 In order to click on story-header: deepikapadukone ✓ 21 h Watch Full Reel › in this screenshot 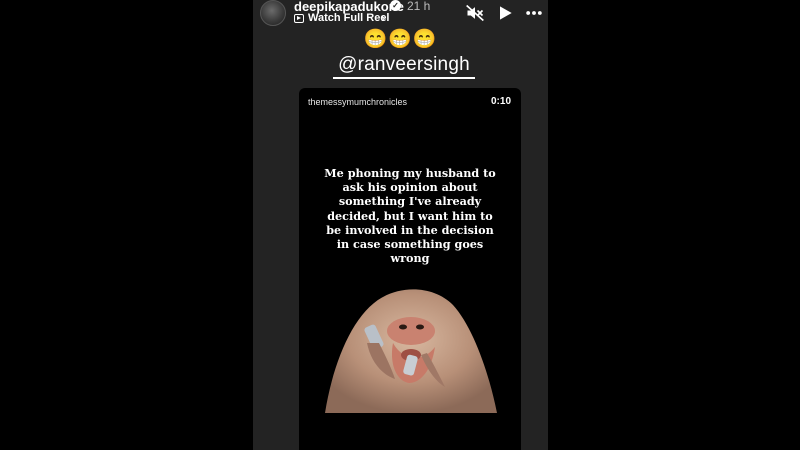, I will do `click(400, 15)`.